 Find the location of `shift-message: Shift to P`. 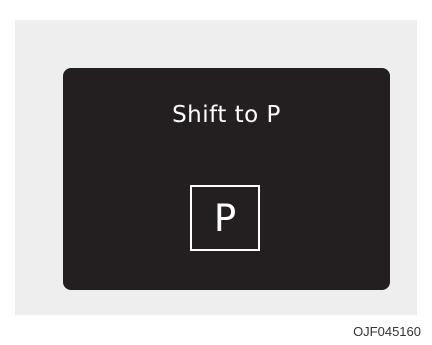

shift-message: Shift to P is located at coordinates (226, 115).